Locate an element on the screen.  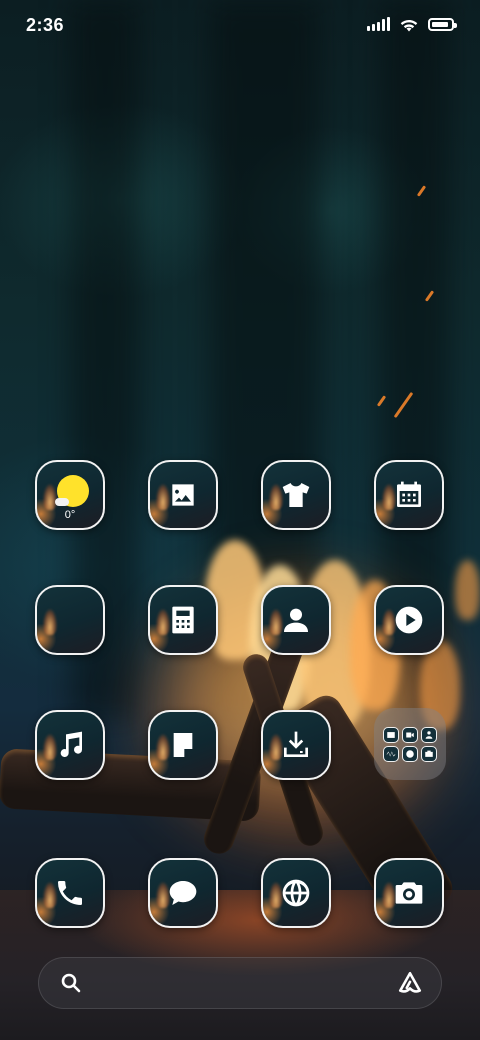
calendar-app is located at coordinates (409, 495).